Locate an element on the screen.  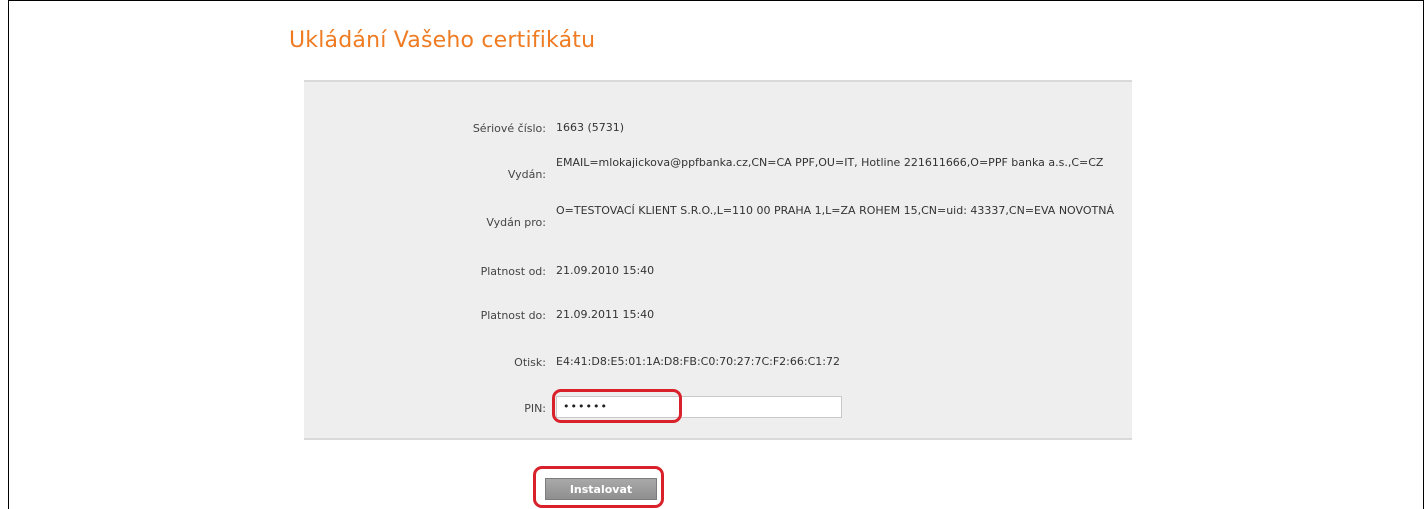
install-highlight-outline is located at coordinates (598, 487).